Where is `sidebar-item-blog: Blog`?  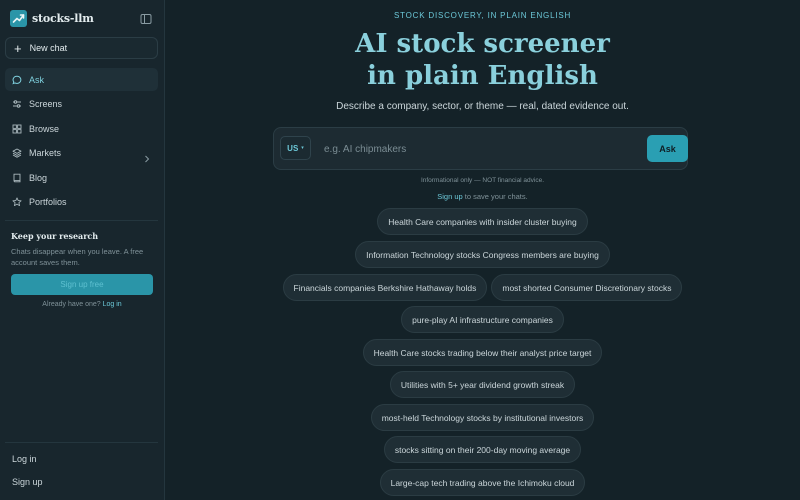 sidebar-item-blog: Blog is located at coordinates (81, 177).